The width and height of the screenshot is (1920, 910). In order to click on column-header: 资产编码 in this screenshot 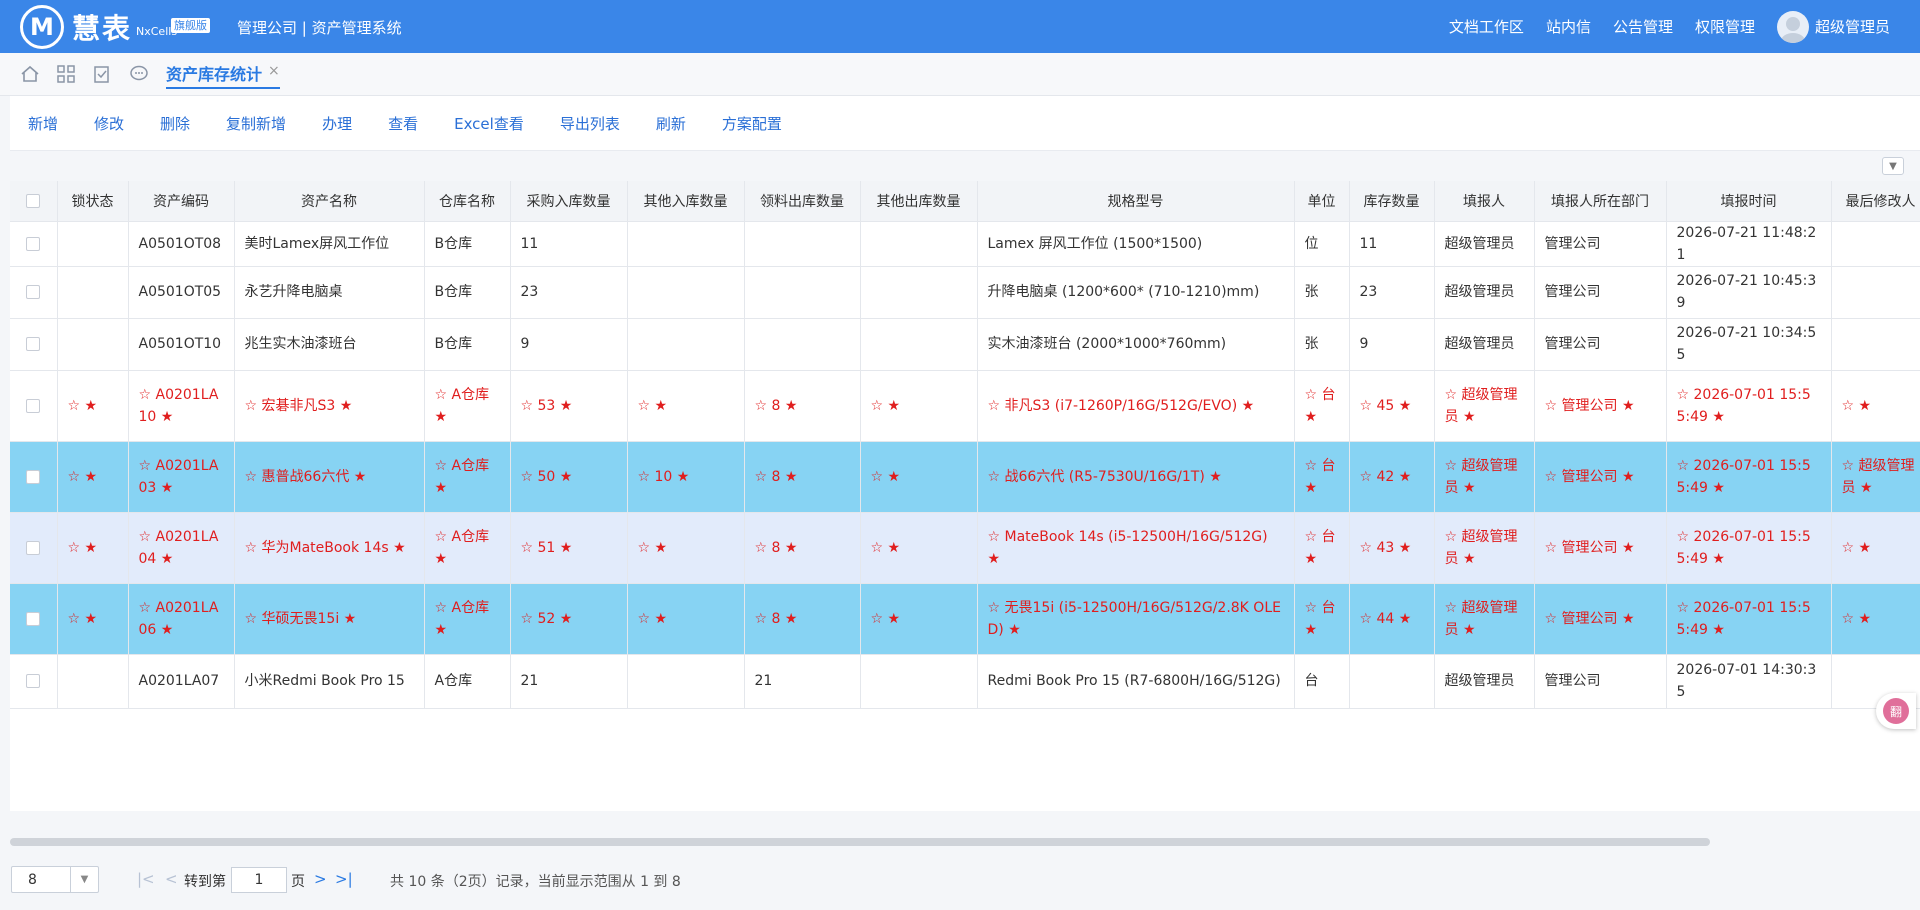, I will do `click(181, 201)`.